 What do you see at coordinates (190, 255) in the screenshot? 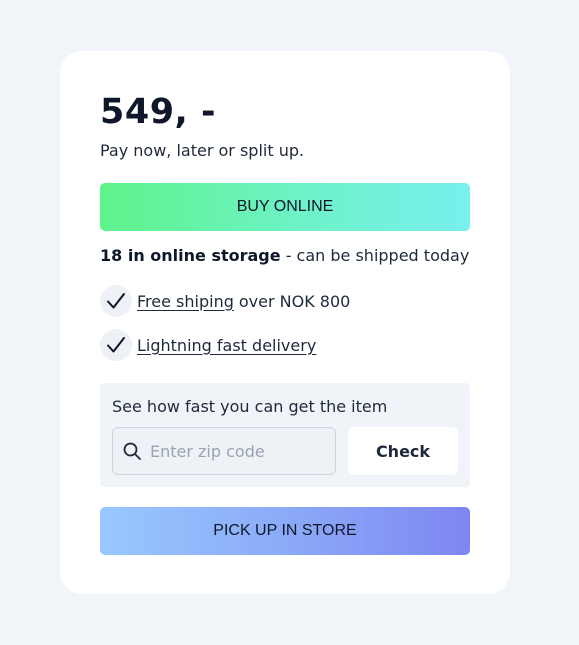
I see `stock-count: 18 in online storage` at bounding box center [190, 255].